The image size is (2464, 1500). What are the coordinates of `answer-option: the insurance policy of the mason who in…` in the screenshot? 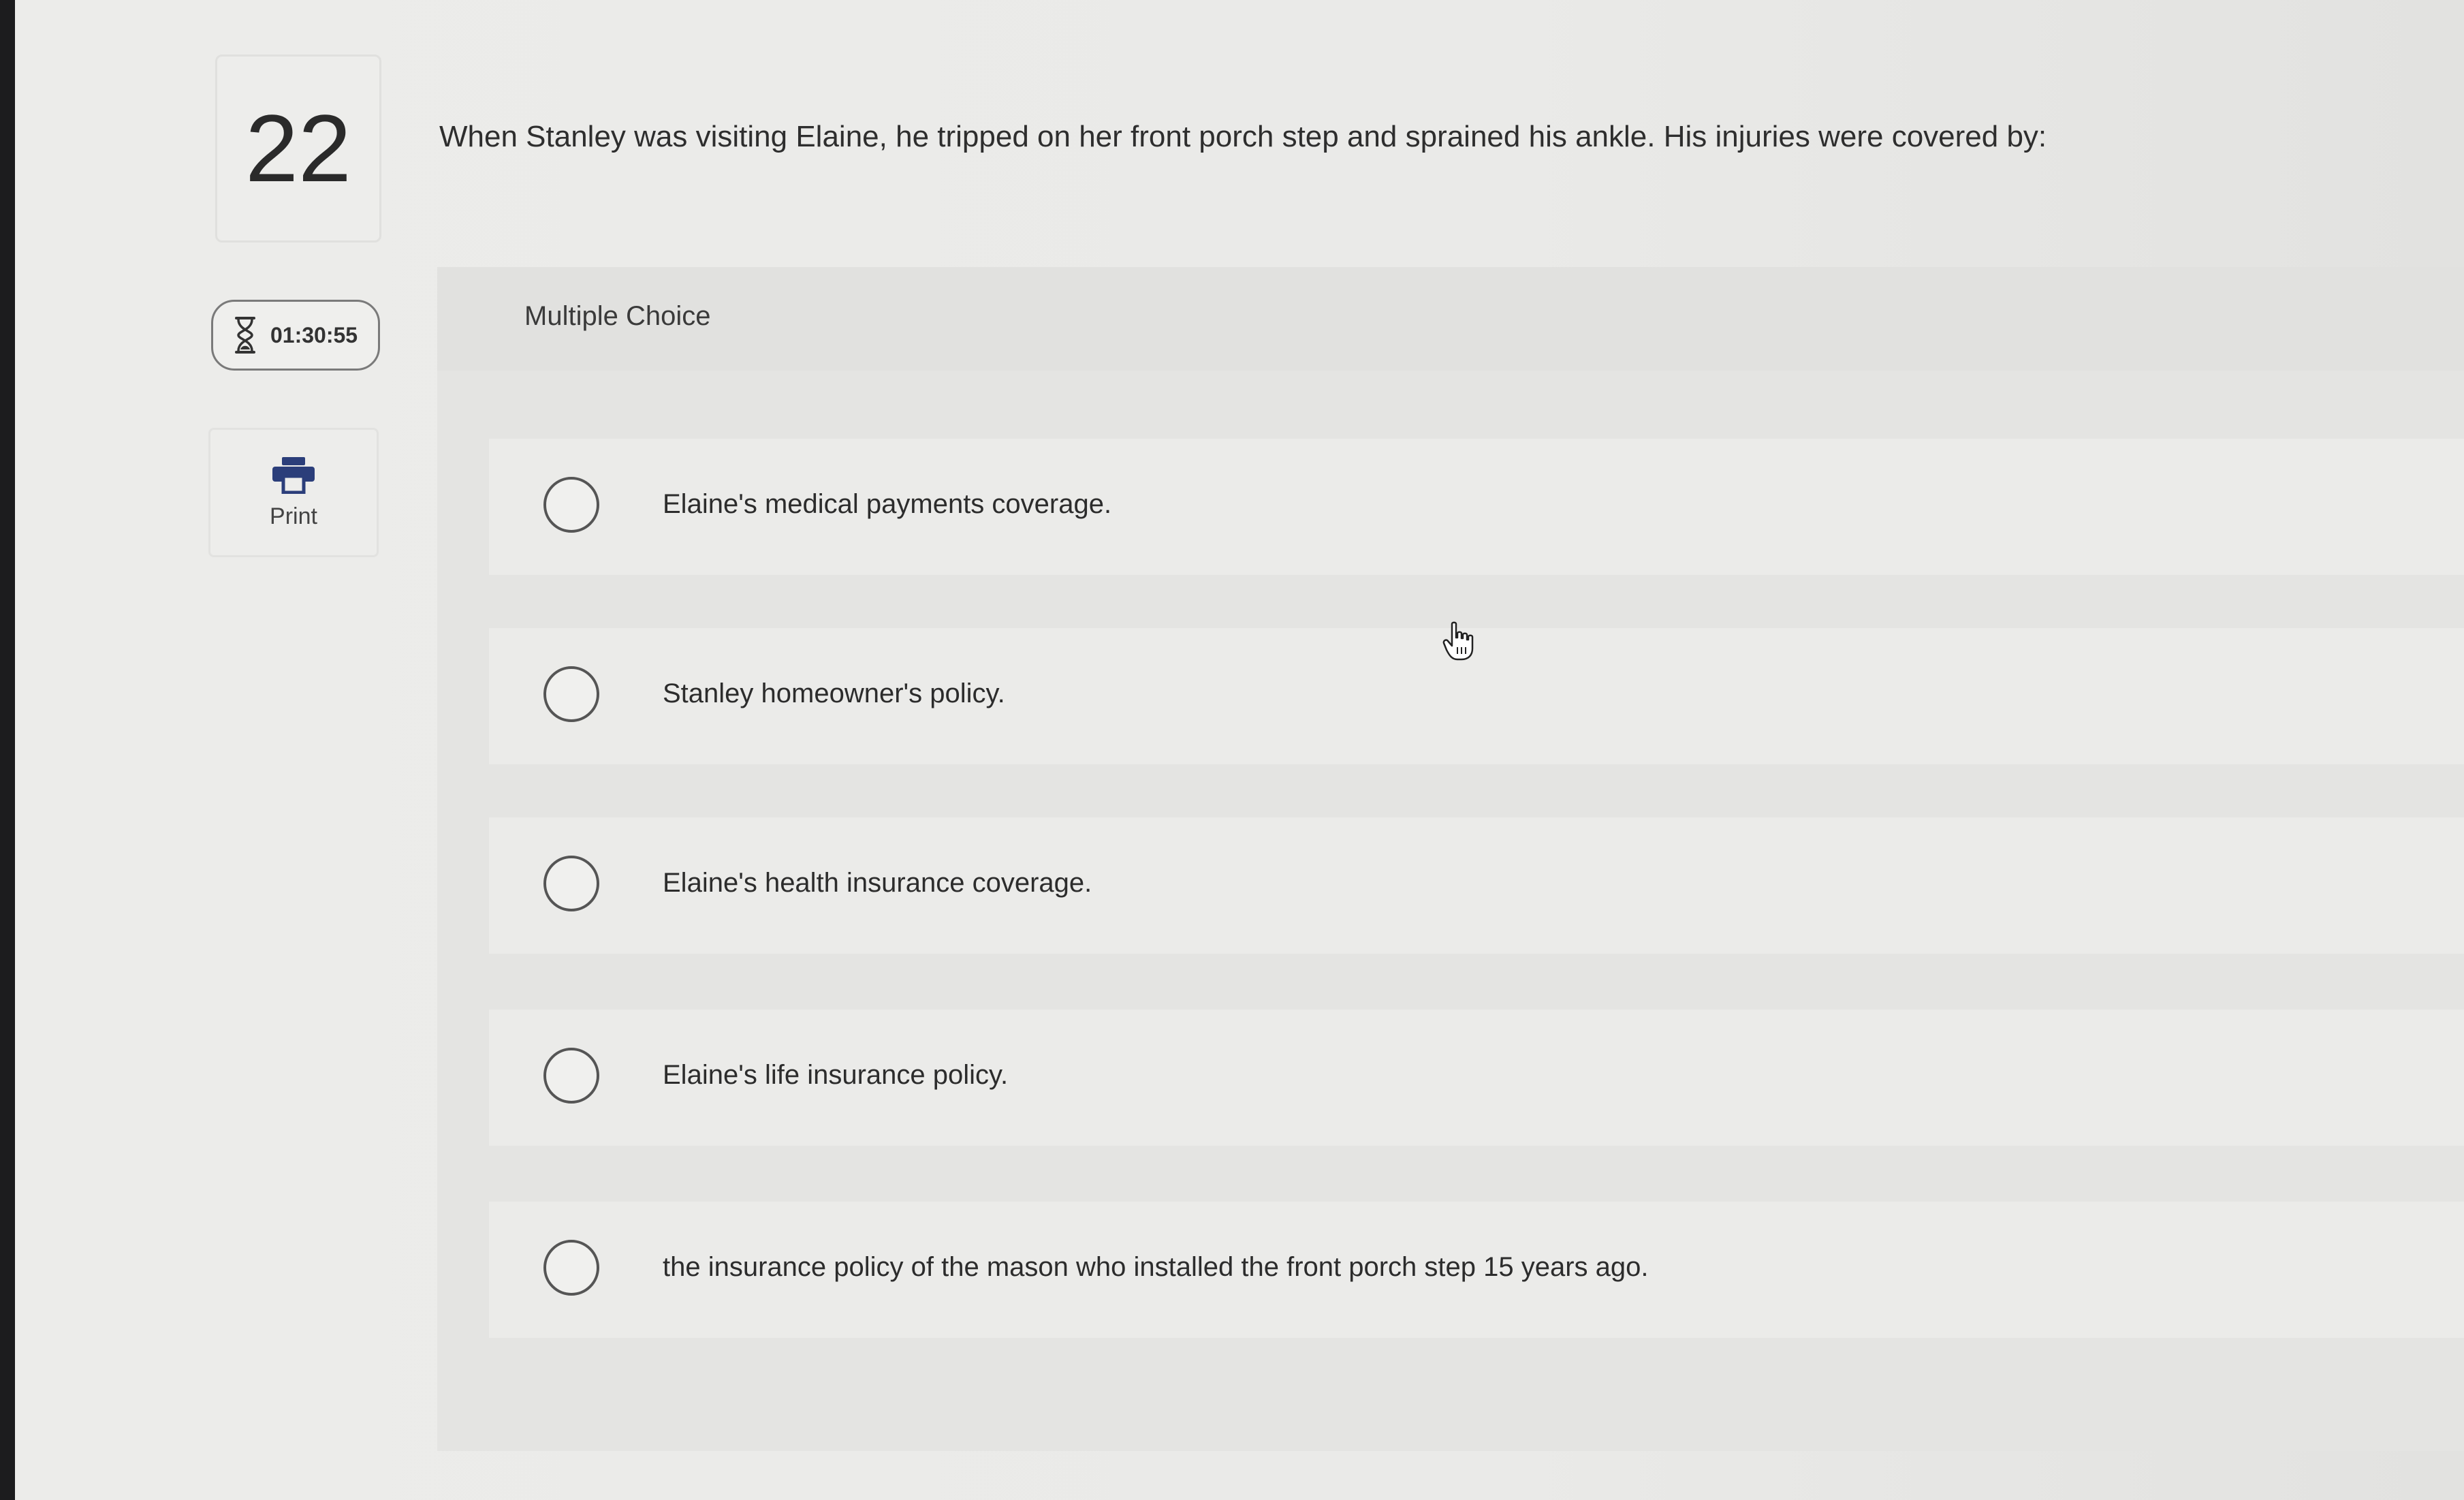 It's located at (1476, 1270).